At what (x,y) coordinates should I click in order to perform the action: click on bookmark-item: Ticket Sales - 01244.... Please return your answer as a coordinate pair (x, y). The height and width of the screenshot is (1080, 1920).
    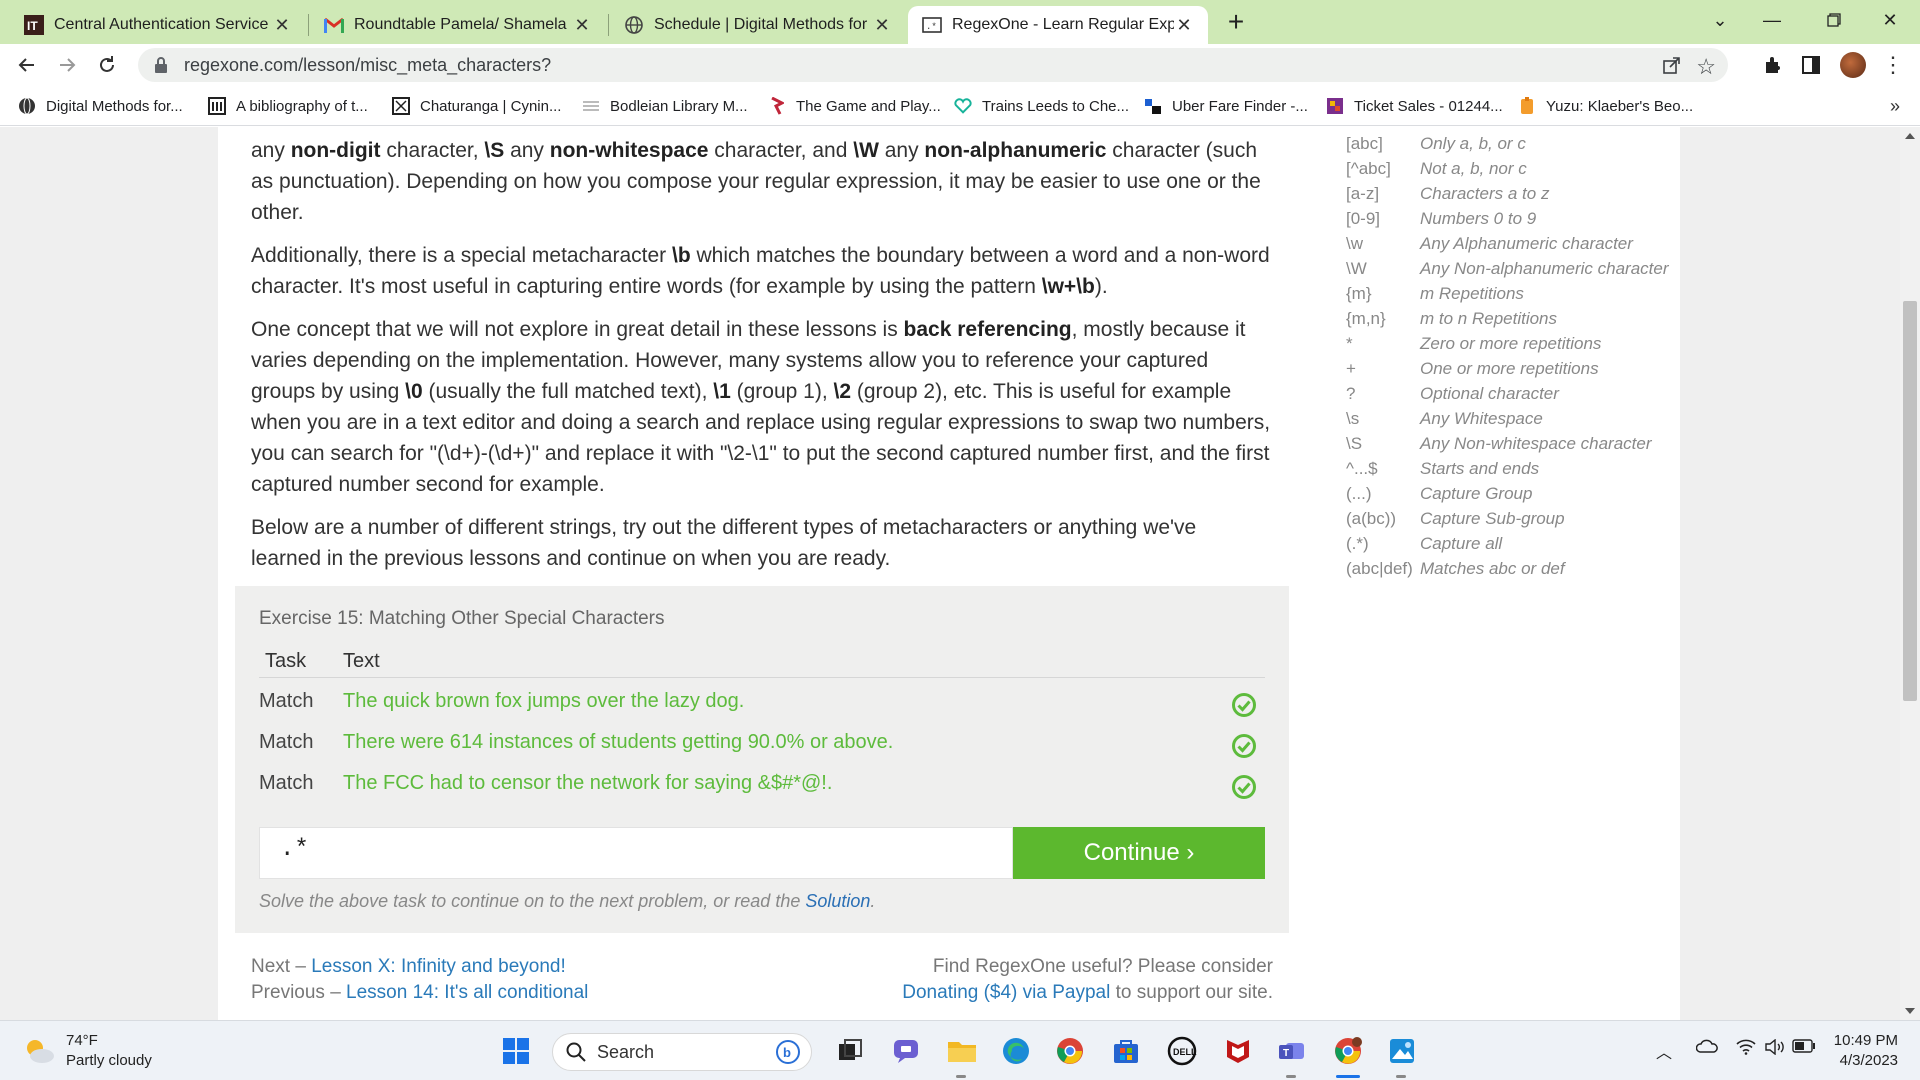
    Looking at the image, I should click on (1414, 106).